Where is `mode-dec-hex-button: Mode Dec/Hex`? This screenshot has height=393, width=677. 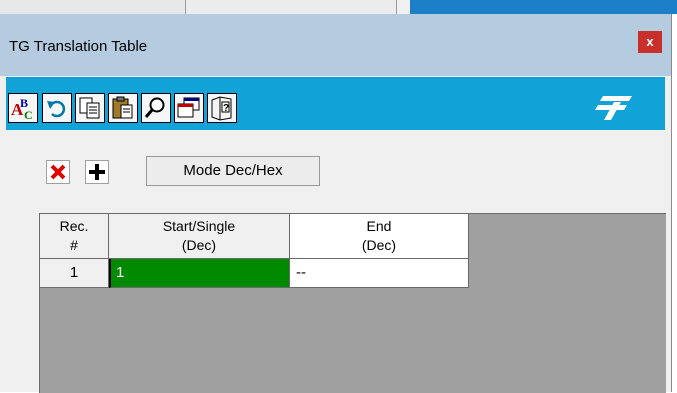
mode-dec-hex-button: Mode Dec/Hex is located at coordinates (233, 171).